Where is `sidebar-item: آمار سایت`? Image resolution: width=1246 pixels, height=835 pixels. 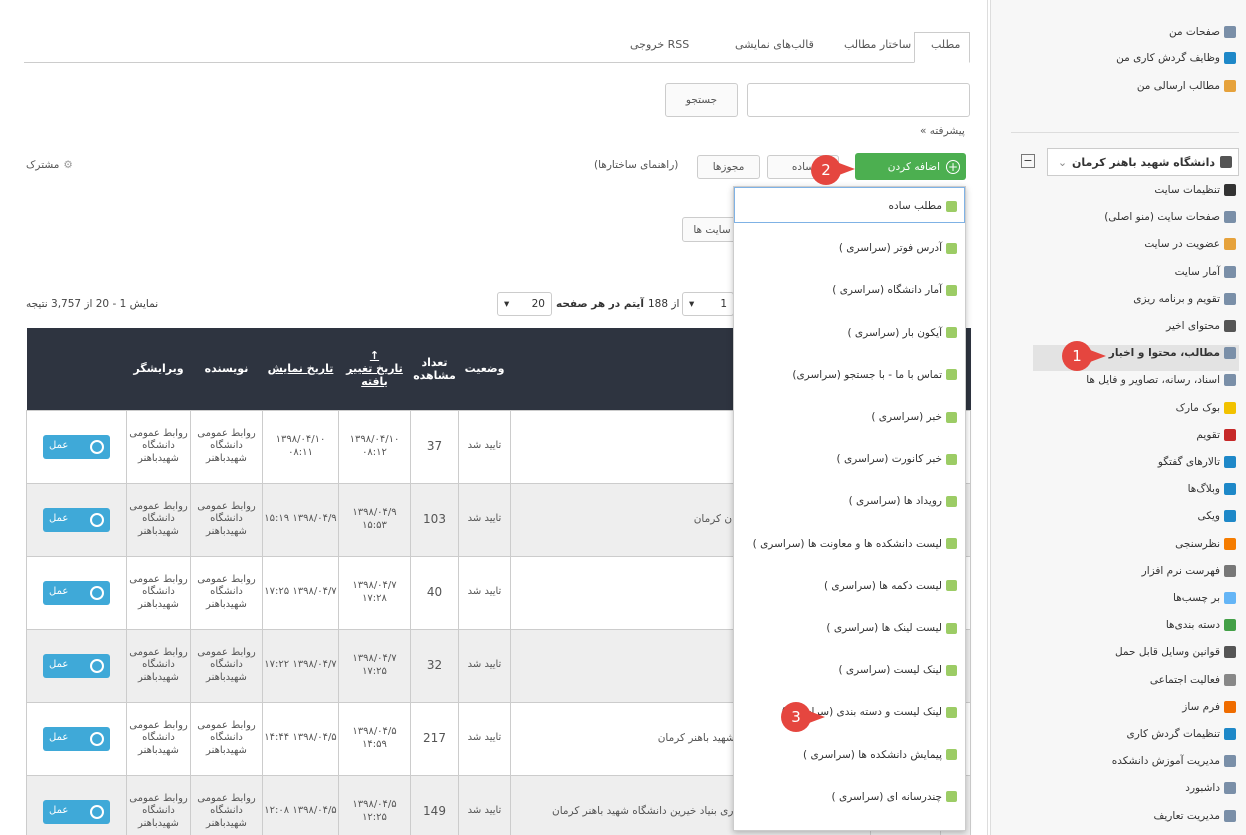
sidebar-item: آمار سایت is located at coordinates (1205, 272).